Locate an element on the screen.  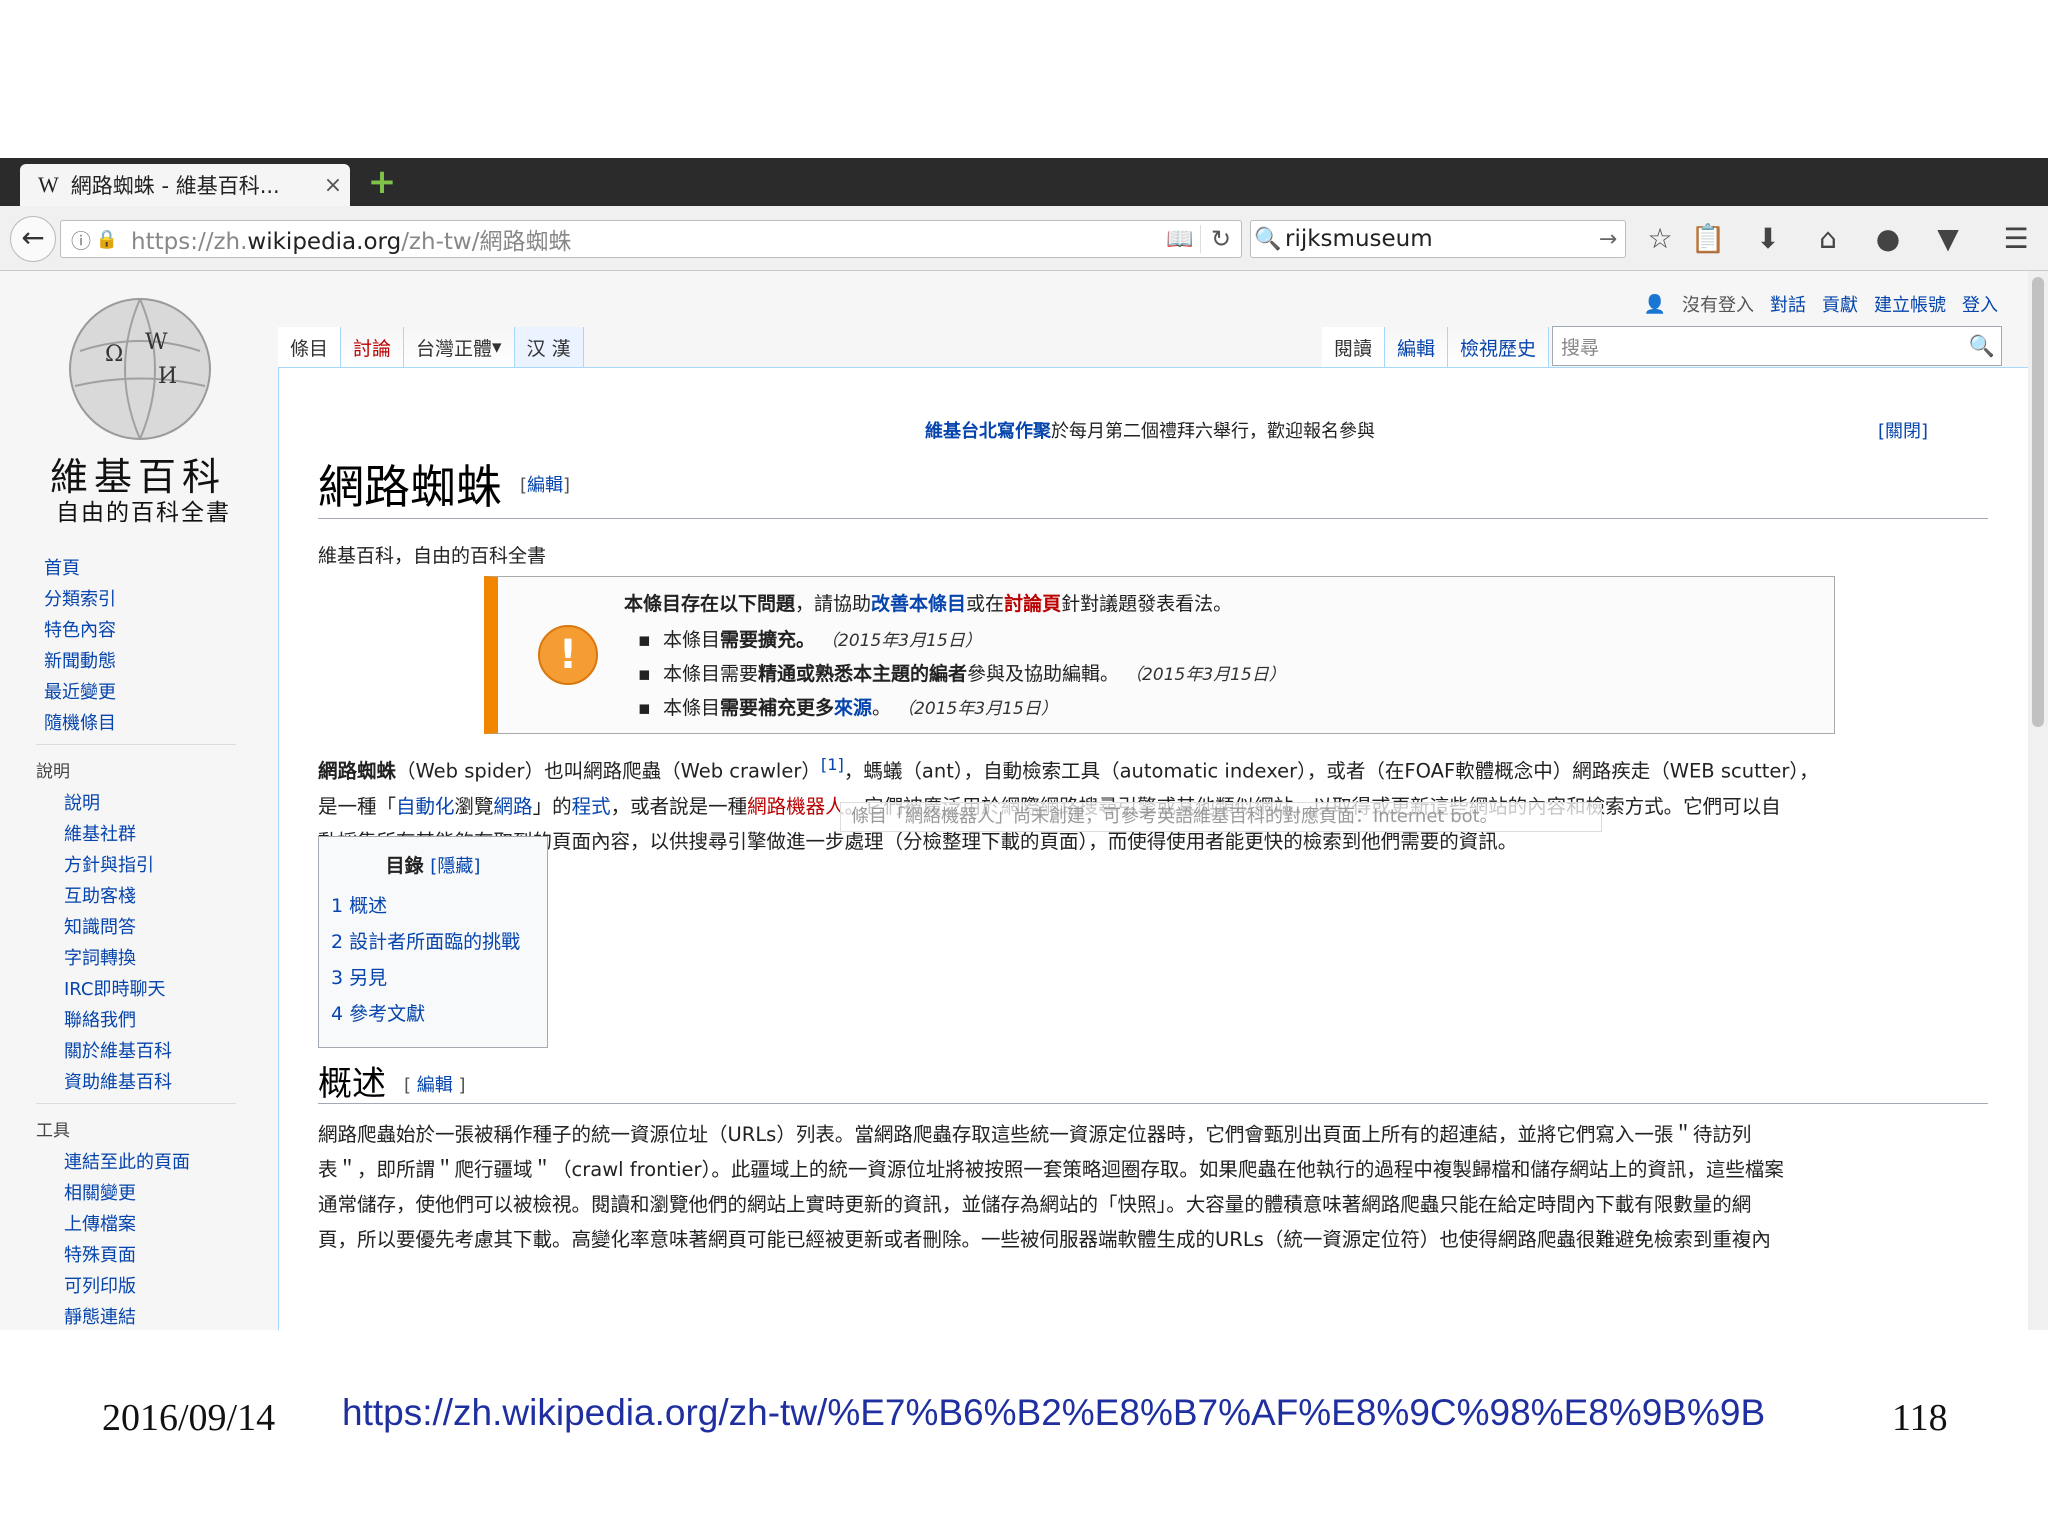
info-icon: ⓘ is located at coordinates (81, 239).